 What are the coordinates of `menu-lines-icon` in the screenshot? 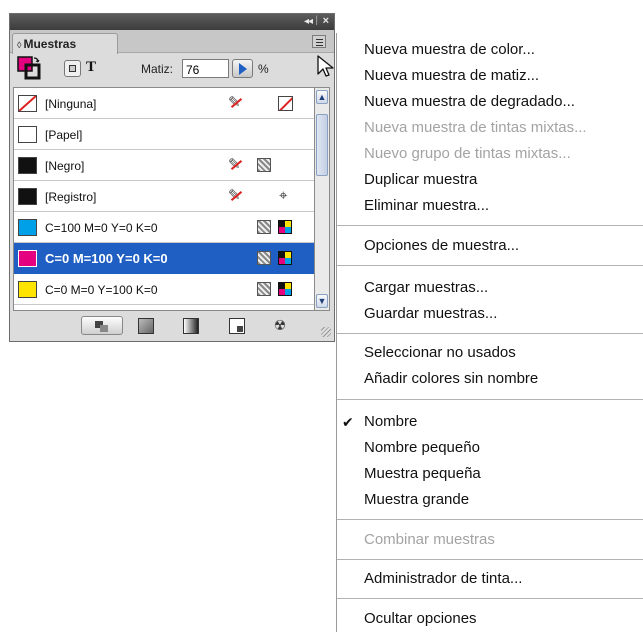 It's located at (319, 39).